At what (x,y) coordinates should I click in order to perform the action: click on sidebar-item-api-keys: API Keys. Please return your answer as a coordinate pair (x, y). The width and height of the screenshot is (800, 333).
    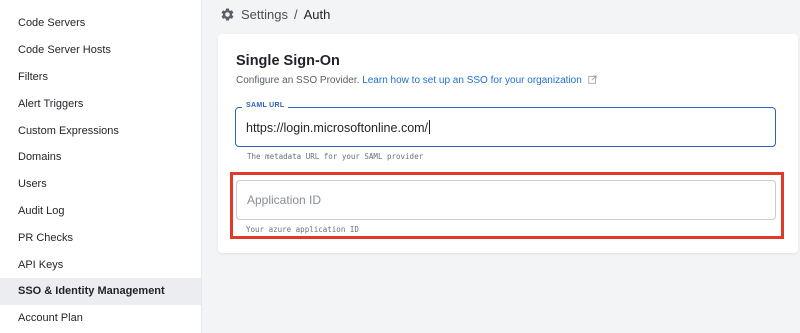
    Looking at the image, I should click on (100, 264).